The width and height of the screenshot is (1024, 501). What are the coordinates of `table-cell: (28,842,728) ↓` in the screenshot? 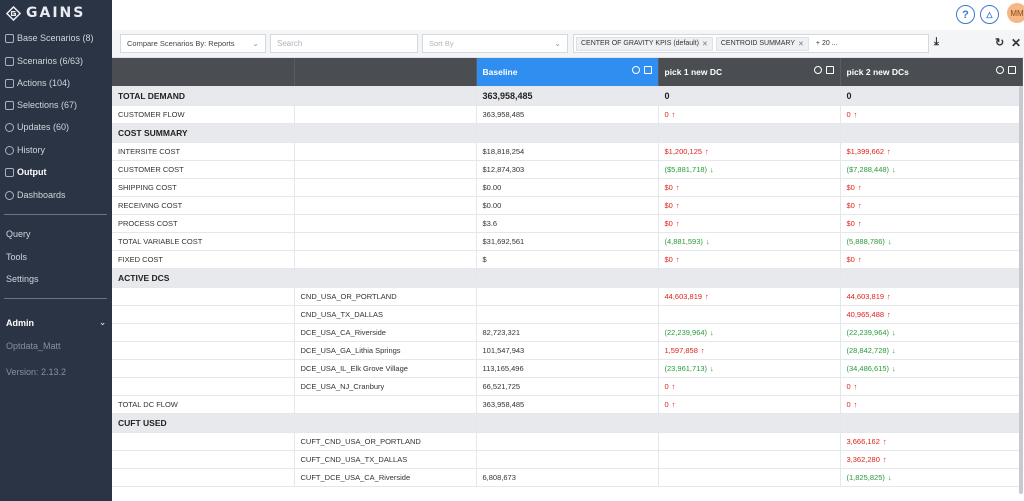 It's located at (931, 350).